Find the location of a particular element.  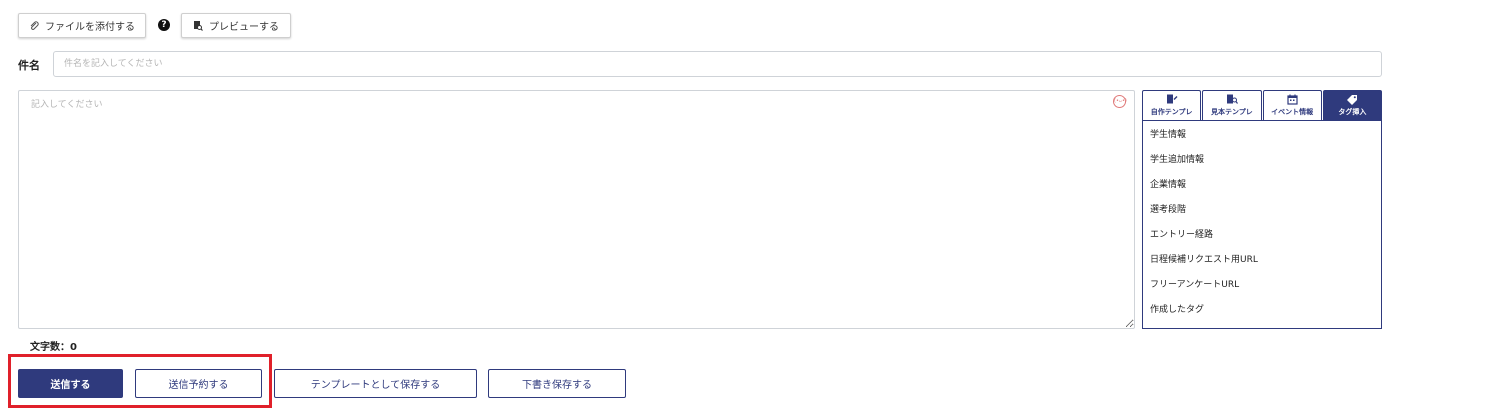

paperclip-icon is located at coordinates (34, 25).